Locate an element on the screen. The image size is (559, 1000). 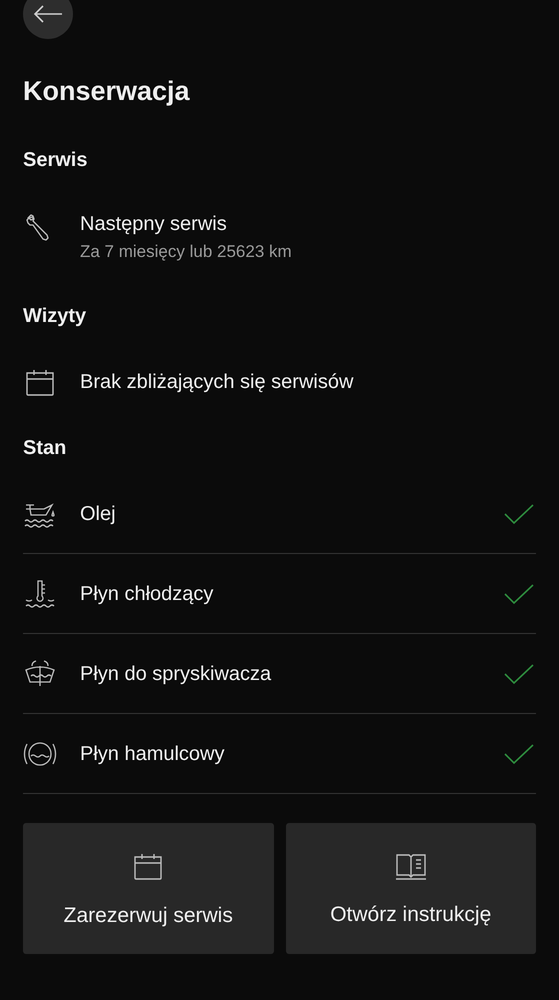
book-service-button: Zarezerwuj serwis is located at coordinates (148, 888).